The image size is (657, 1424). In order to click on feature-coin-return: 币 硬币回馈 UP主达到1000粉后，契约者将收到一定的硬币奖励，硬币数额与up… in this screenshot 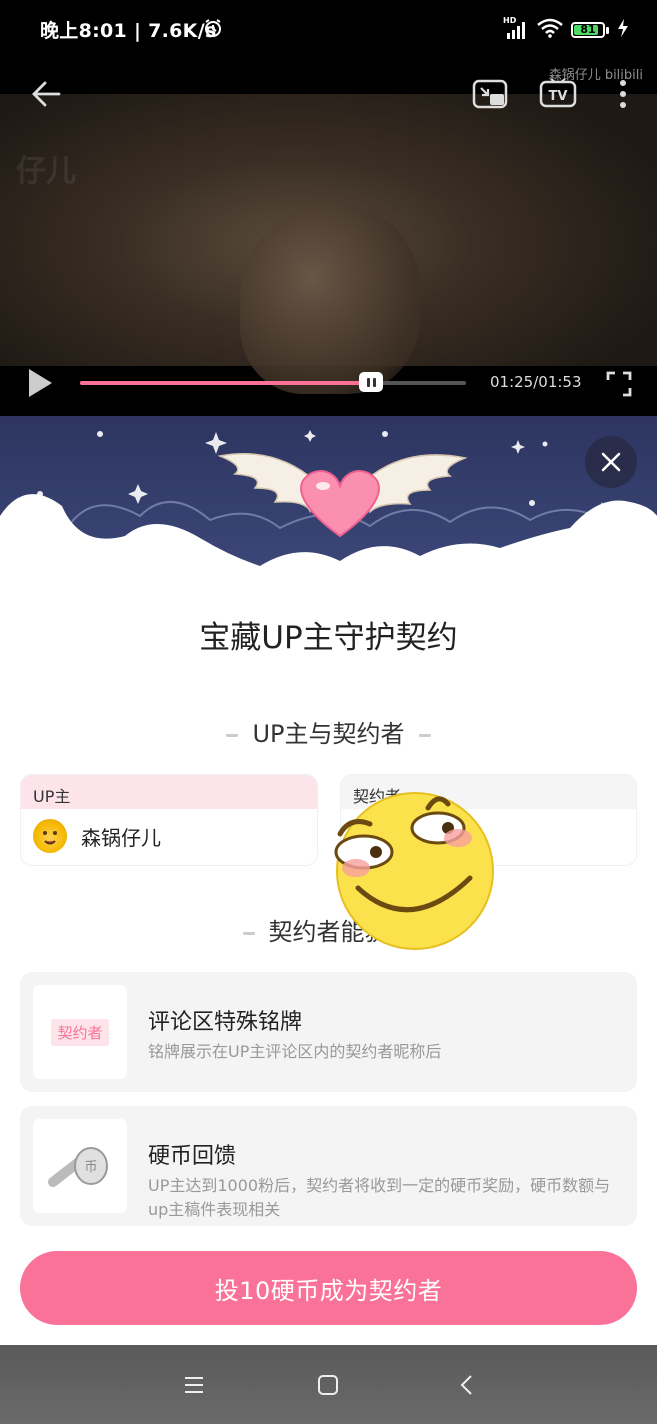, I will do `click(328, 1166)`.